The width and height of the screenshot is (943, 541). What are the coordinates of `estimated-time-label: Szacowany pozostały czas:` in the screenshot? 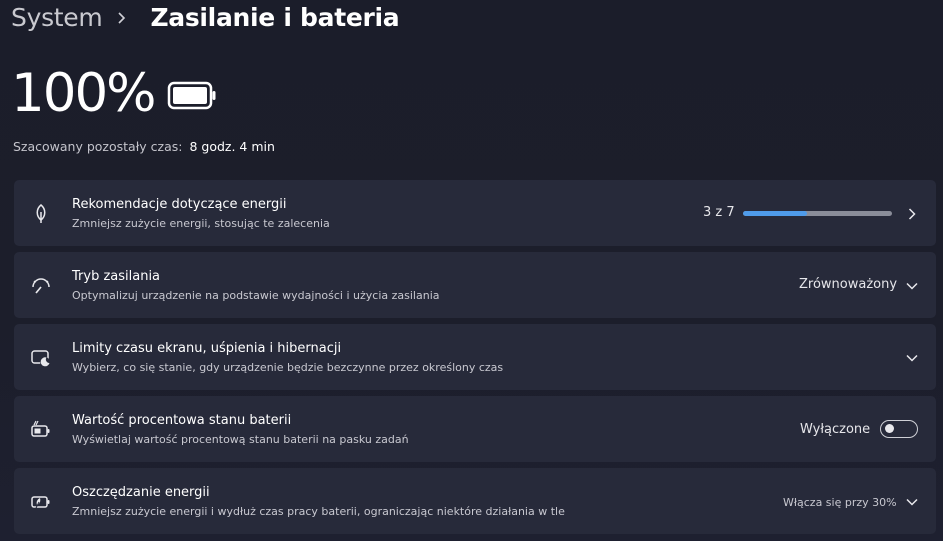 It's located at (98, 146).